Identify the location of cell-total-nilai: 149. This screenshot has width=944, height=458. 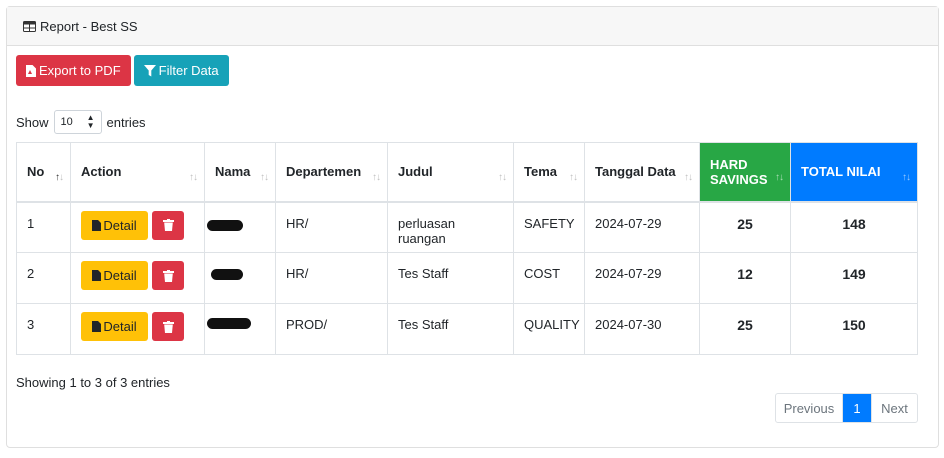
(854, 278).